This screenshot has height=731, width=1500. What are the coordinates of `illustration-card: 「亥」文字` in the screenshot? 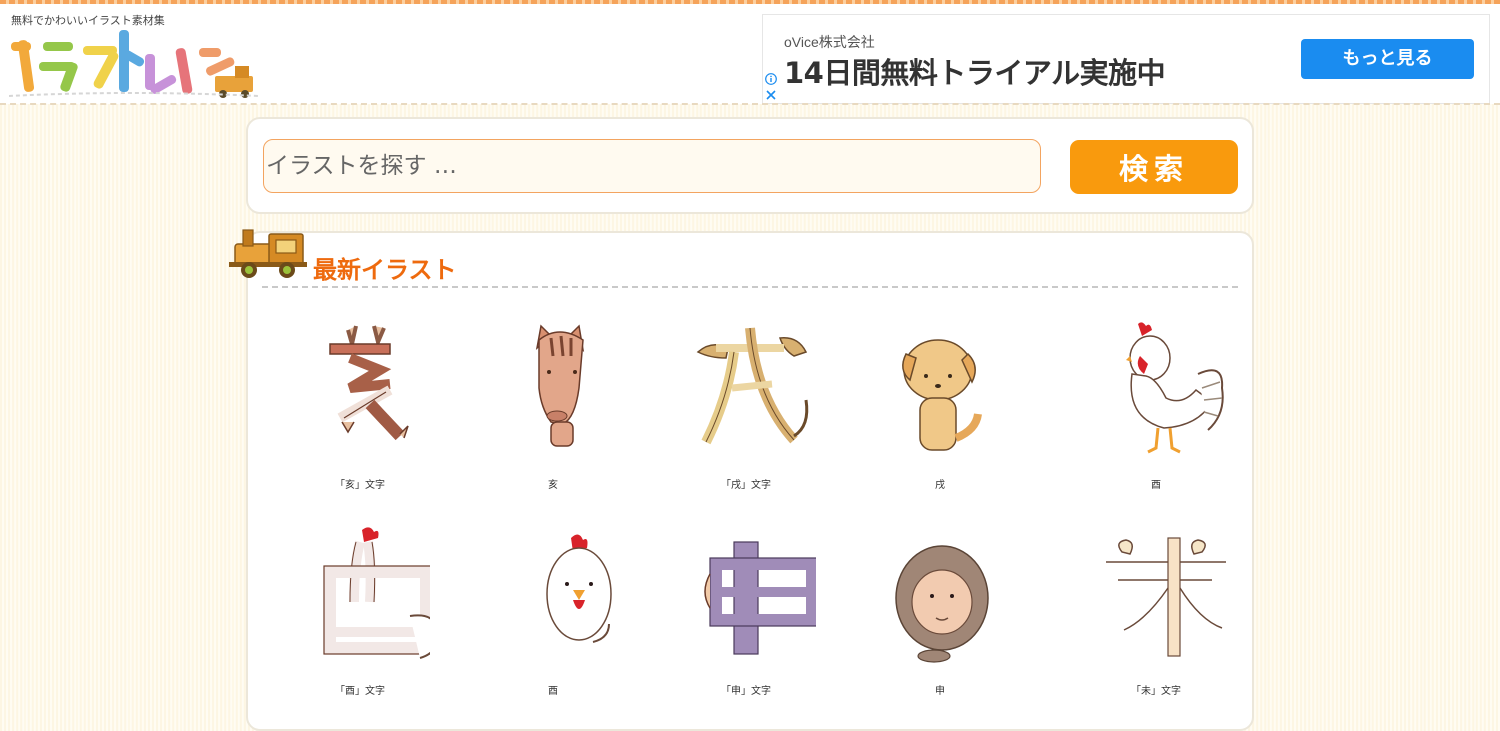 It's located at (360, 404).